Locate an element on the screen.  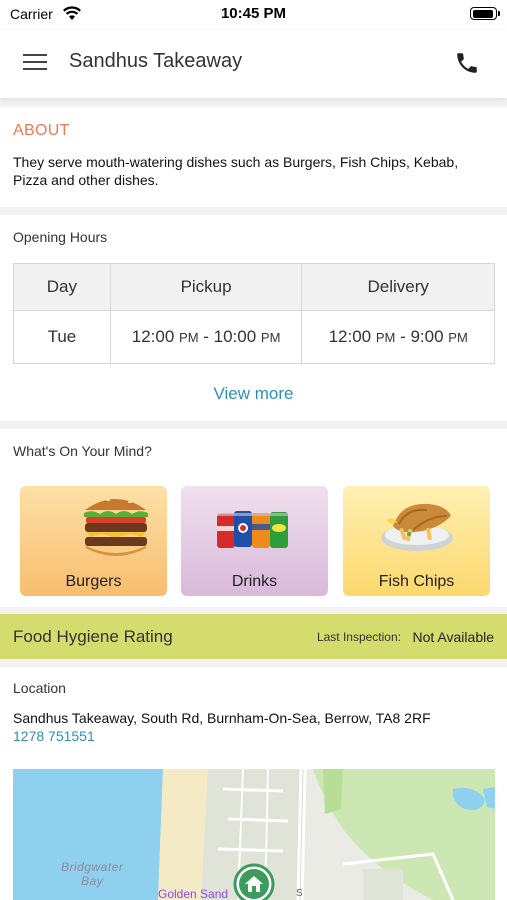
about-heading: ABOUT is located at coordinates (41, 130).